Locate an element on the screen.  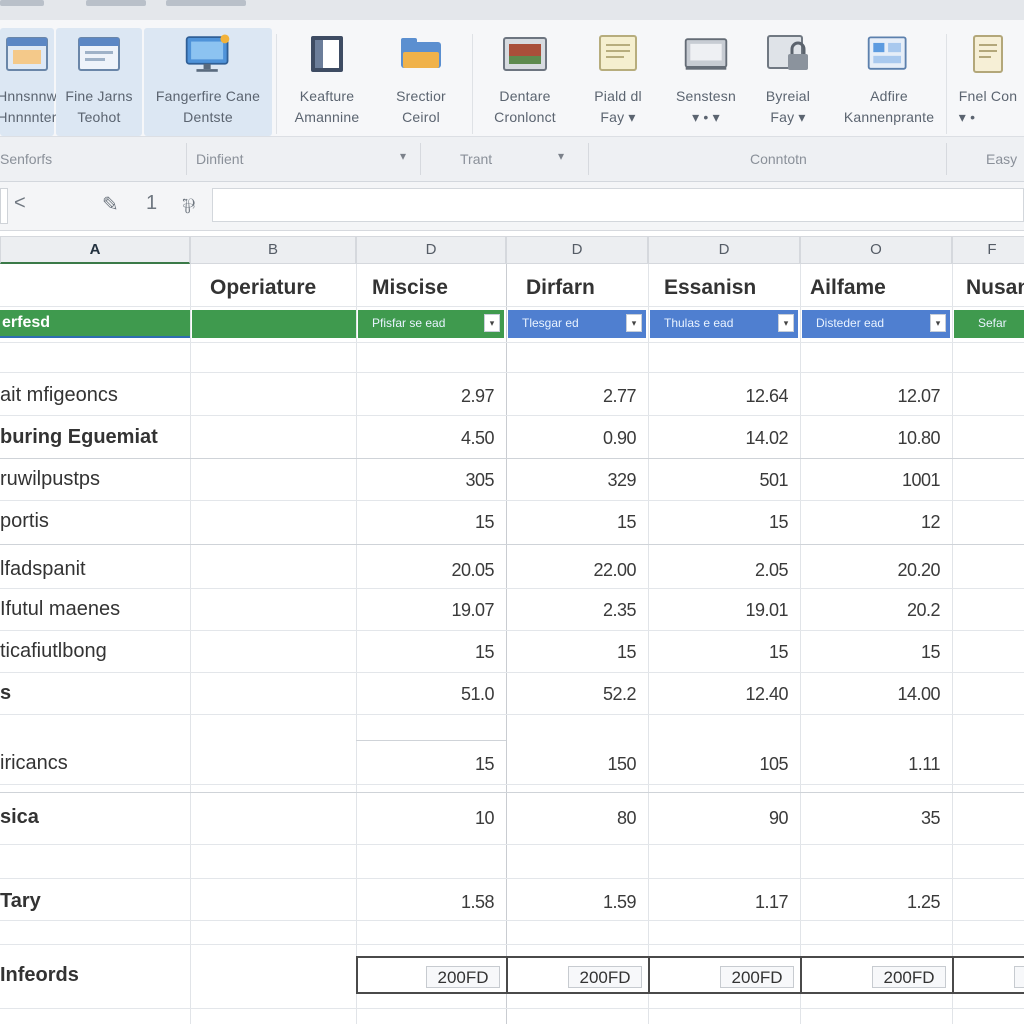
value-cell: 10.80 is located at coordinates (875, 438).